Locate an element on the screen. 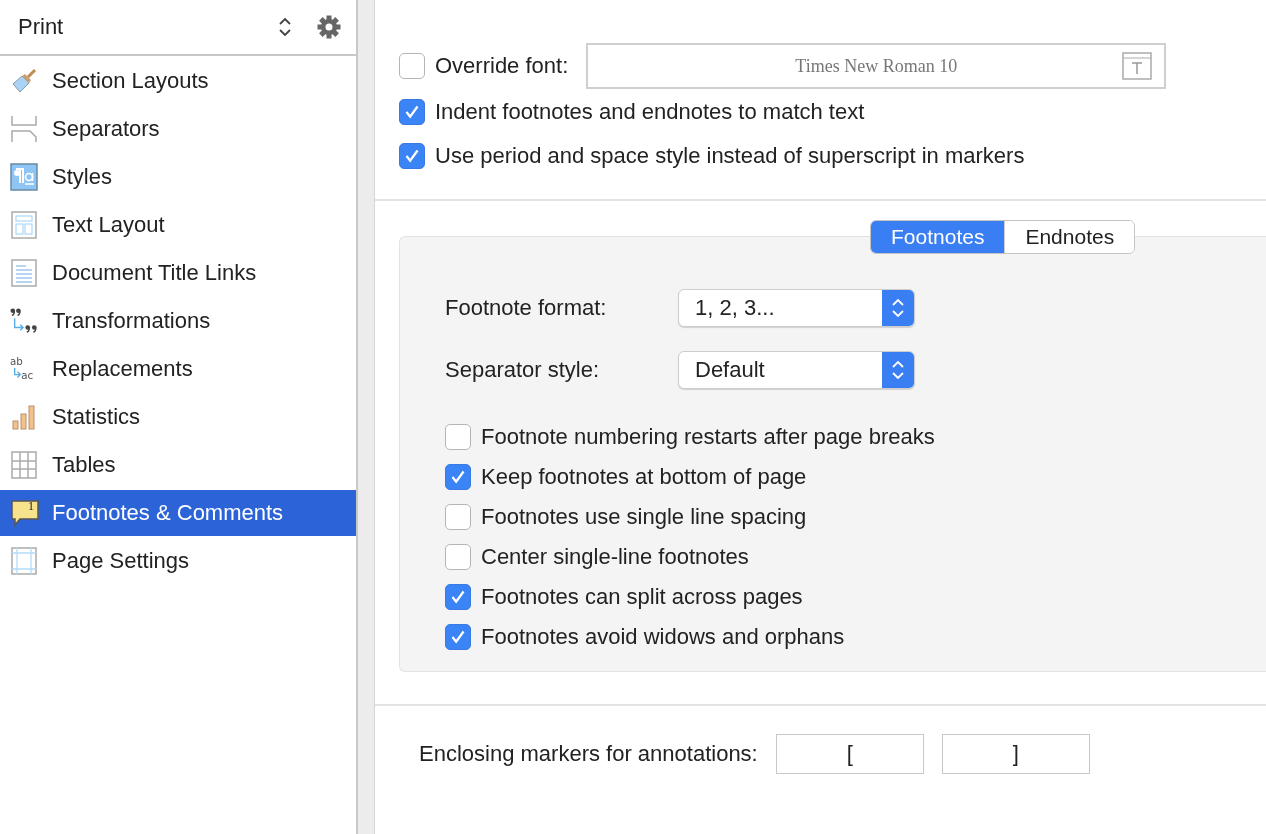 This screenshot has width=1266, height=834. font-picker-icon is located at coordinates (1137, 66).